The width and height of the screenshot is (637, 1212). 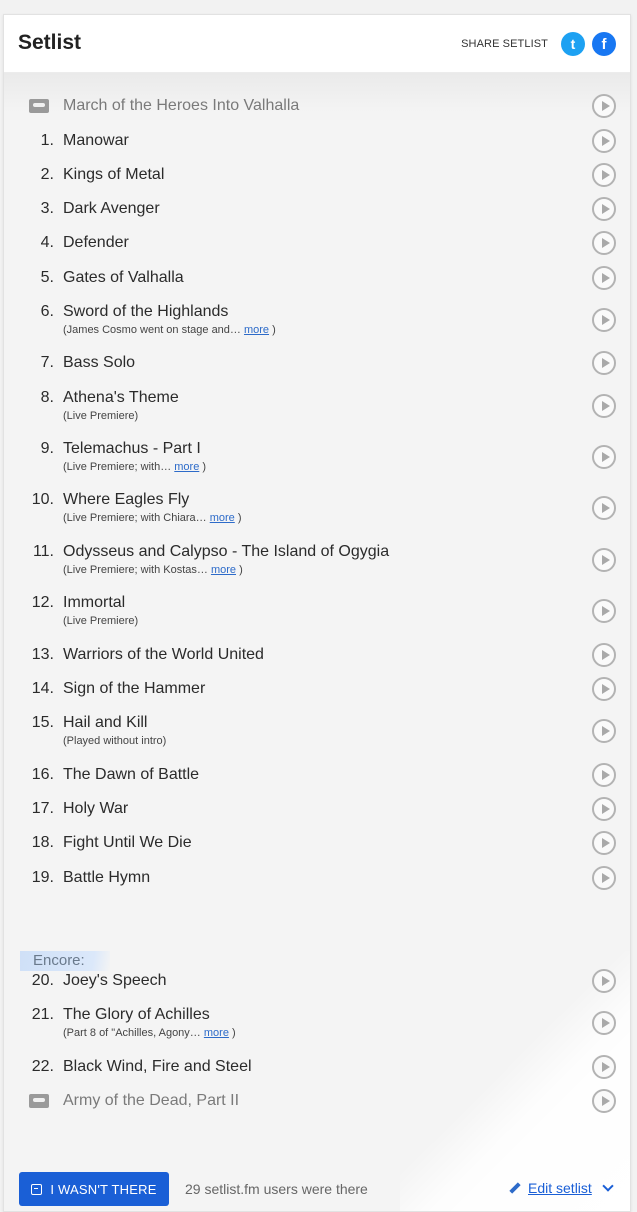 I want to click on song-title: Sign of the Hammer, so click(x=134, y=689).